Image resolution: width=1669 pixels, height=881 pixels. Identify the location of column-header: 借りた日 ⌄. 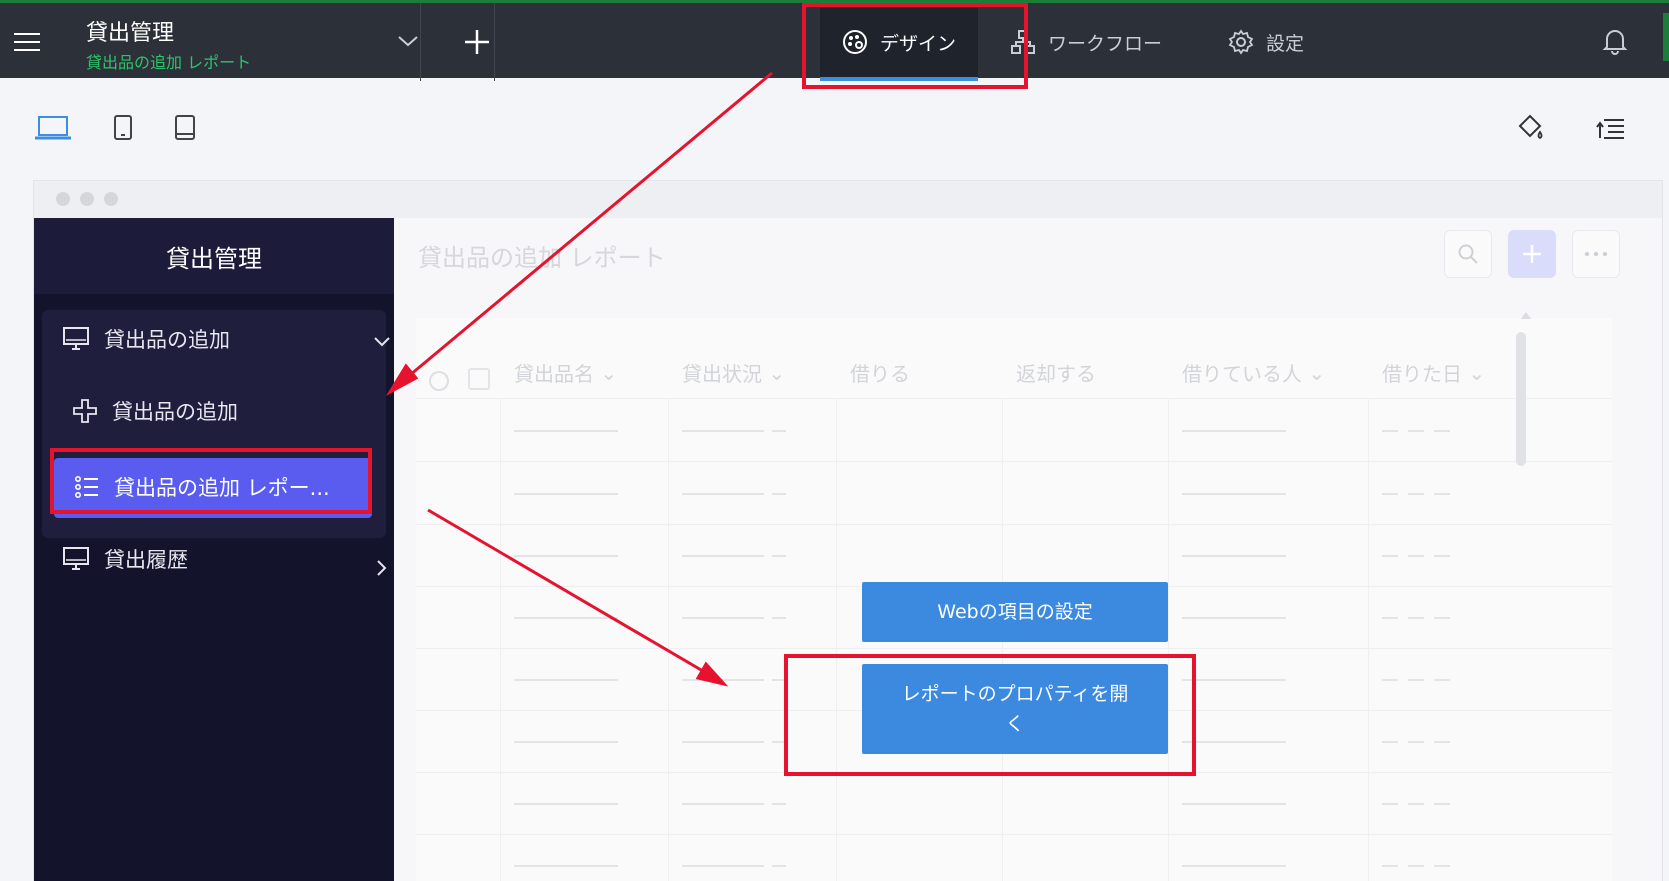
(1433, 372).